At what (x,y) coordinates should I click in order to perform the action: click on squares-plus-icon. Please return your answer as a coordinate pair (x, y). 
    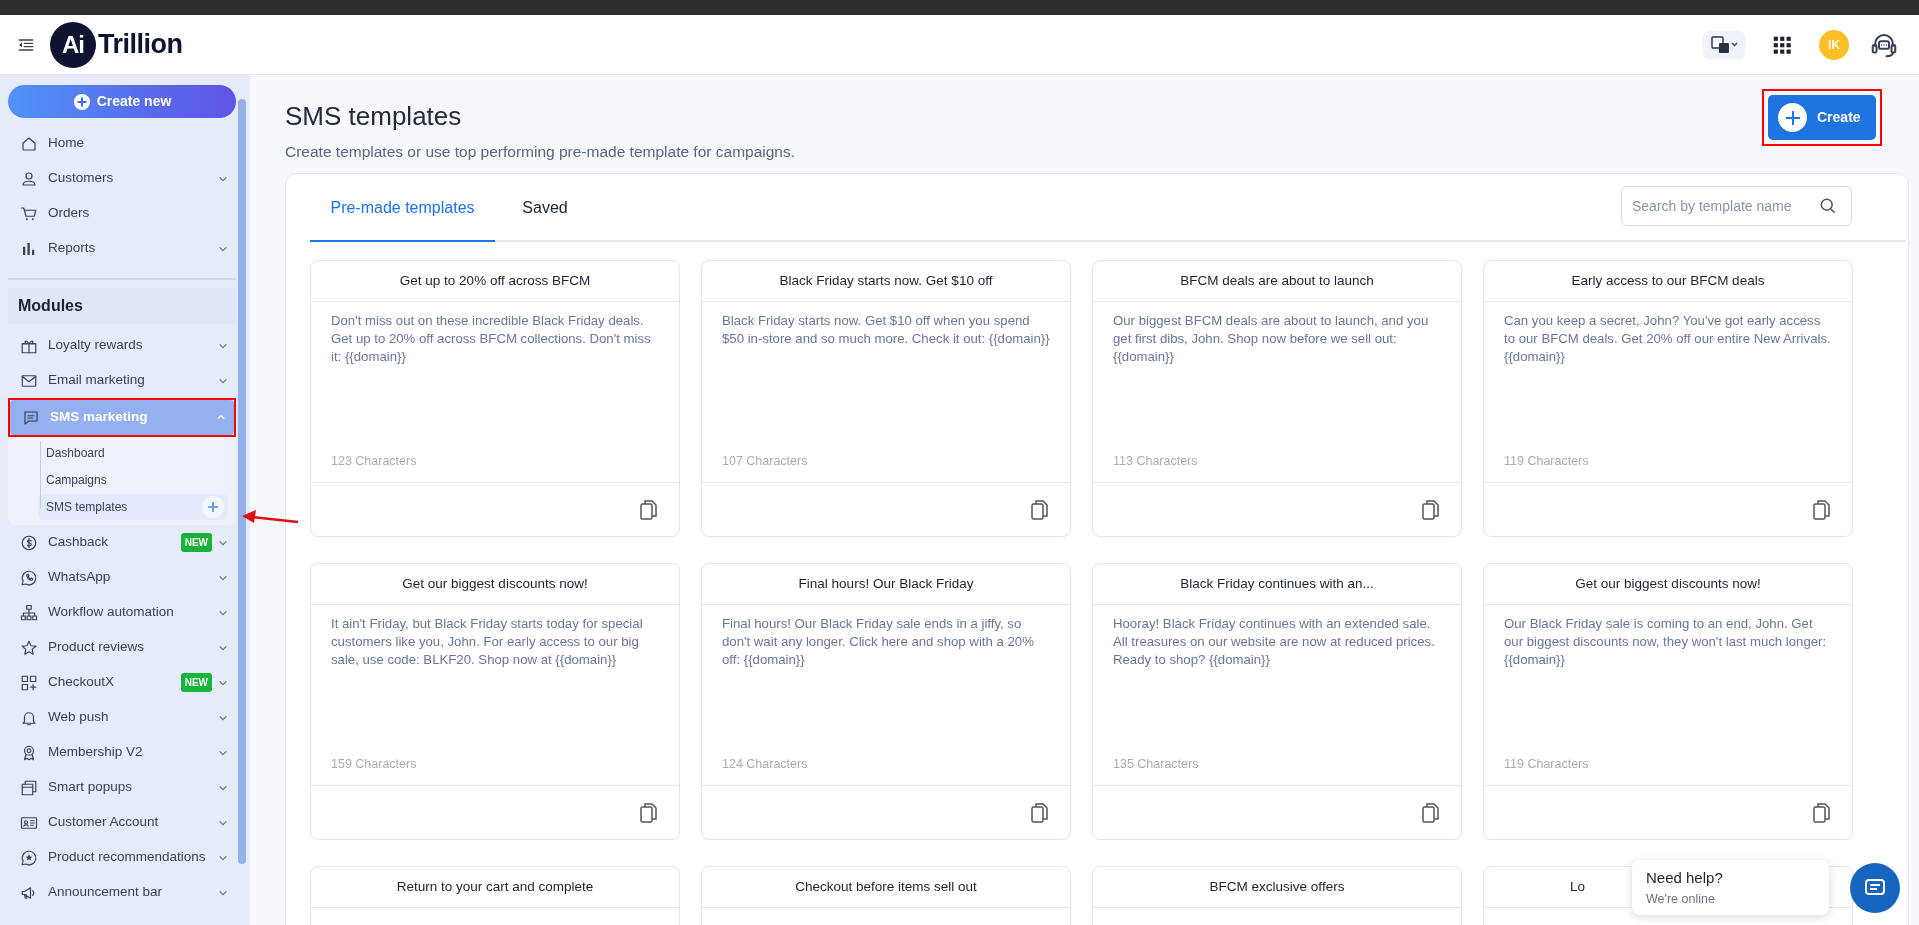
    Looking at the image, I should click on (29, 682).